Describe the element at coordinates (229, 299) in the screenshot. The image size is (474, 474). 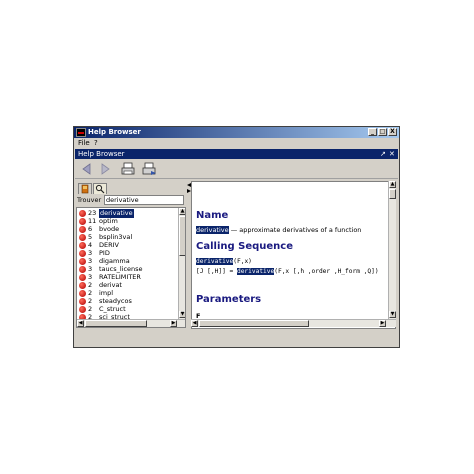
I see `parameters-heading: Parameters` at that location.